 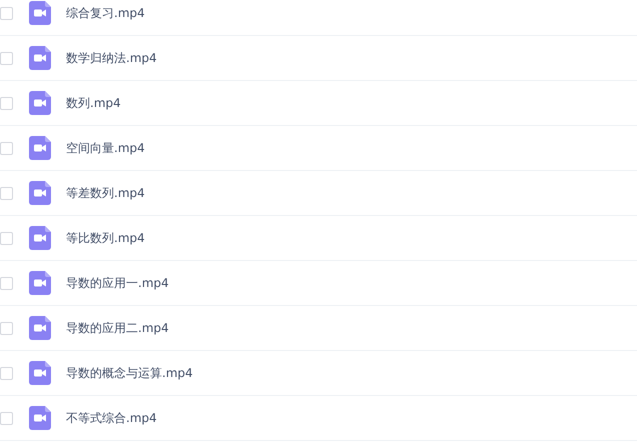 What do you see at coordinates (117, 283) in the screenshot?
I see `file-name: 导数的应用一.mp4` at bounding box center [117, 283].